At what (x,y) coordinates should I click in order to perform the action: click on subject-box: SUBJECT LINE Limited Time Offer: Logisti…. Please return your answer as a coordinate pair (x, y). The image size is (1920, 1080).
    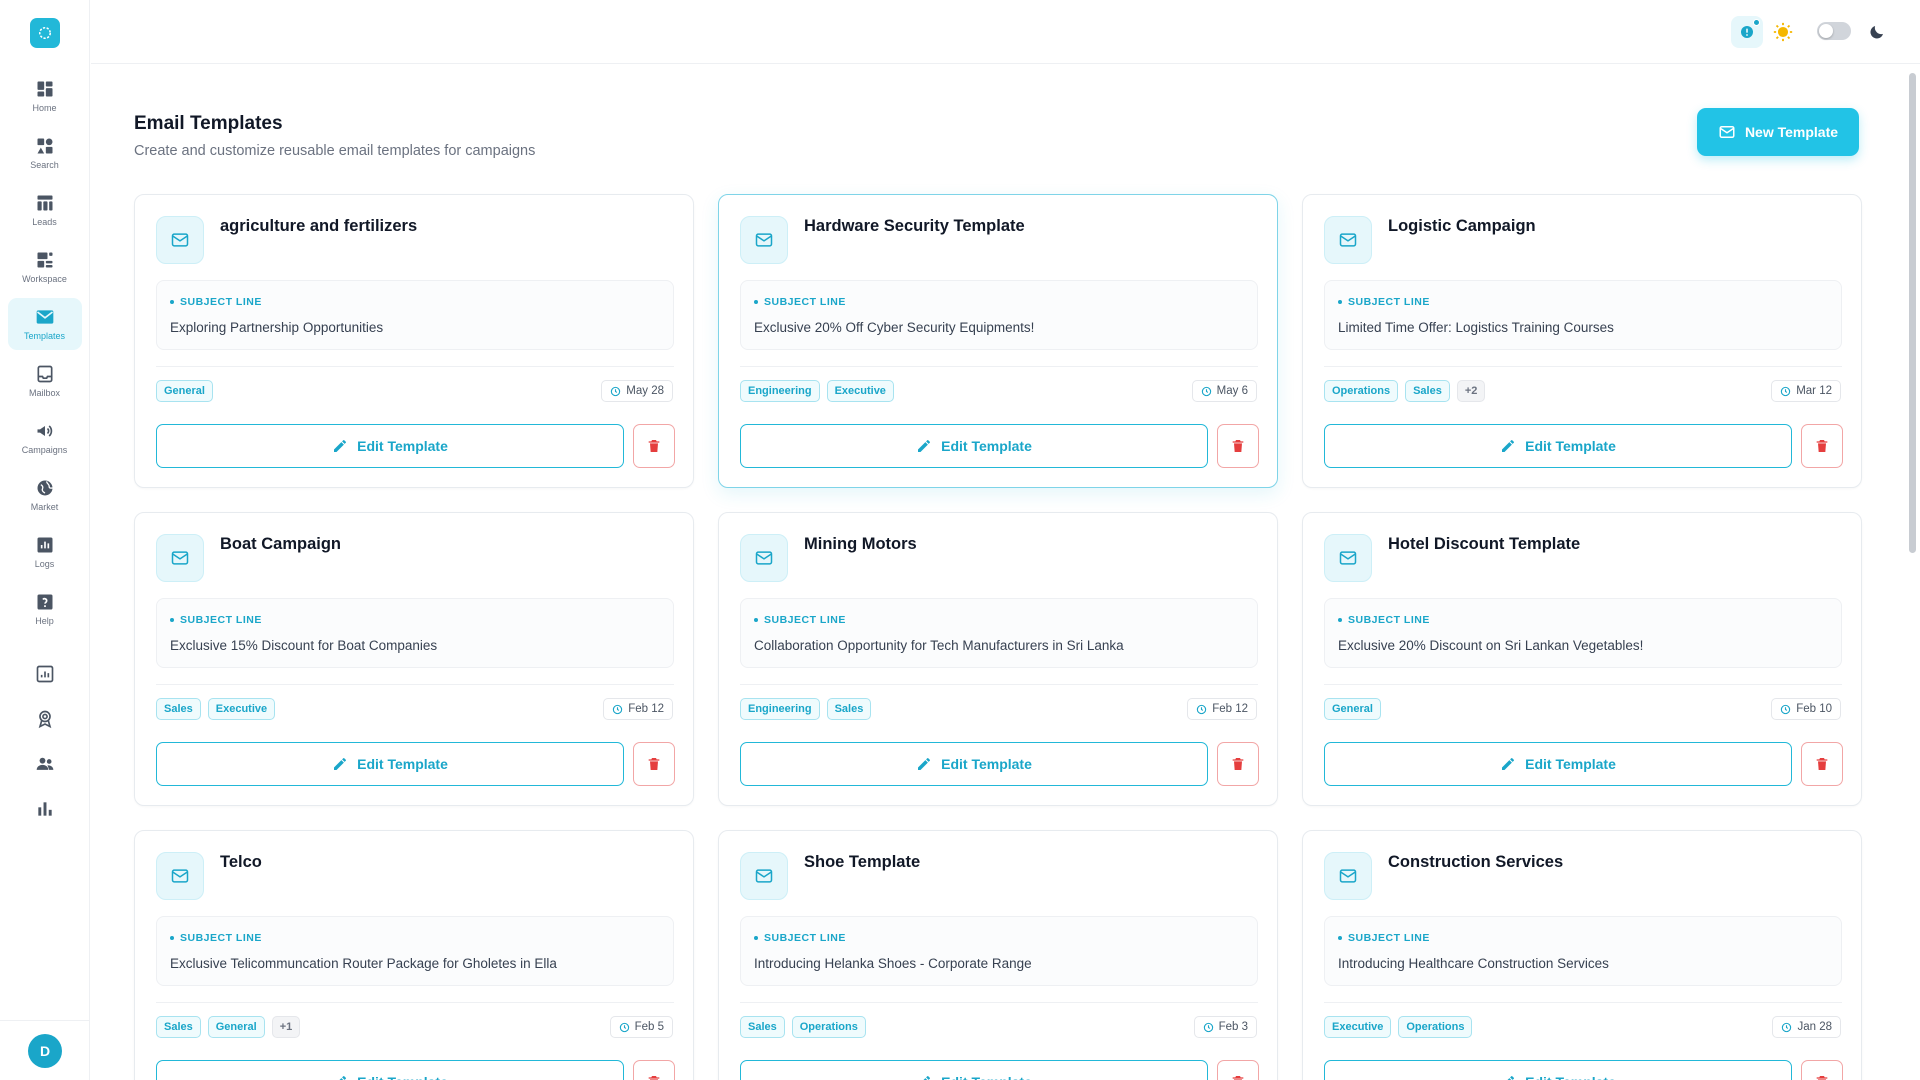
    Looking at the image, I should click on (1583, 315).